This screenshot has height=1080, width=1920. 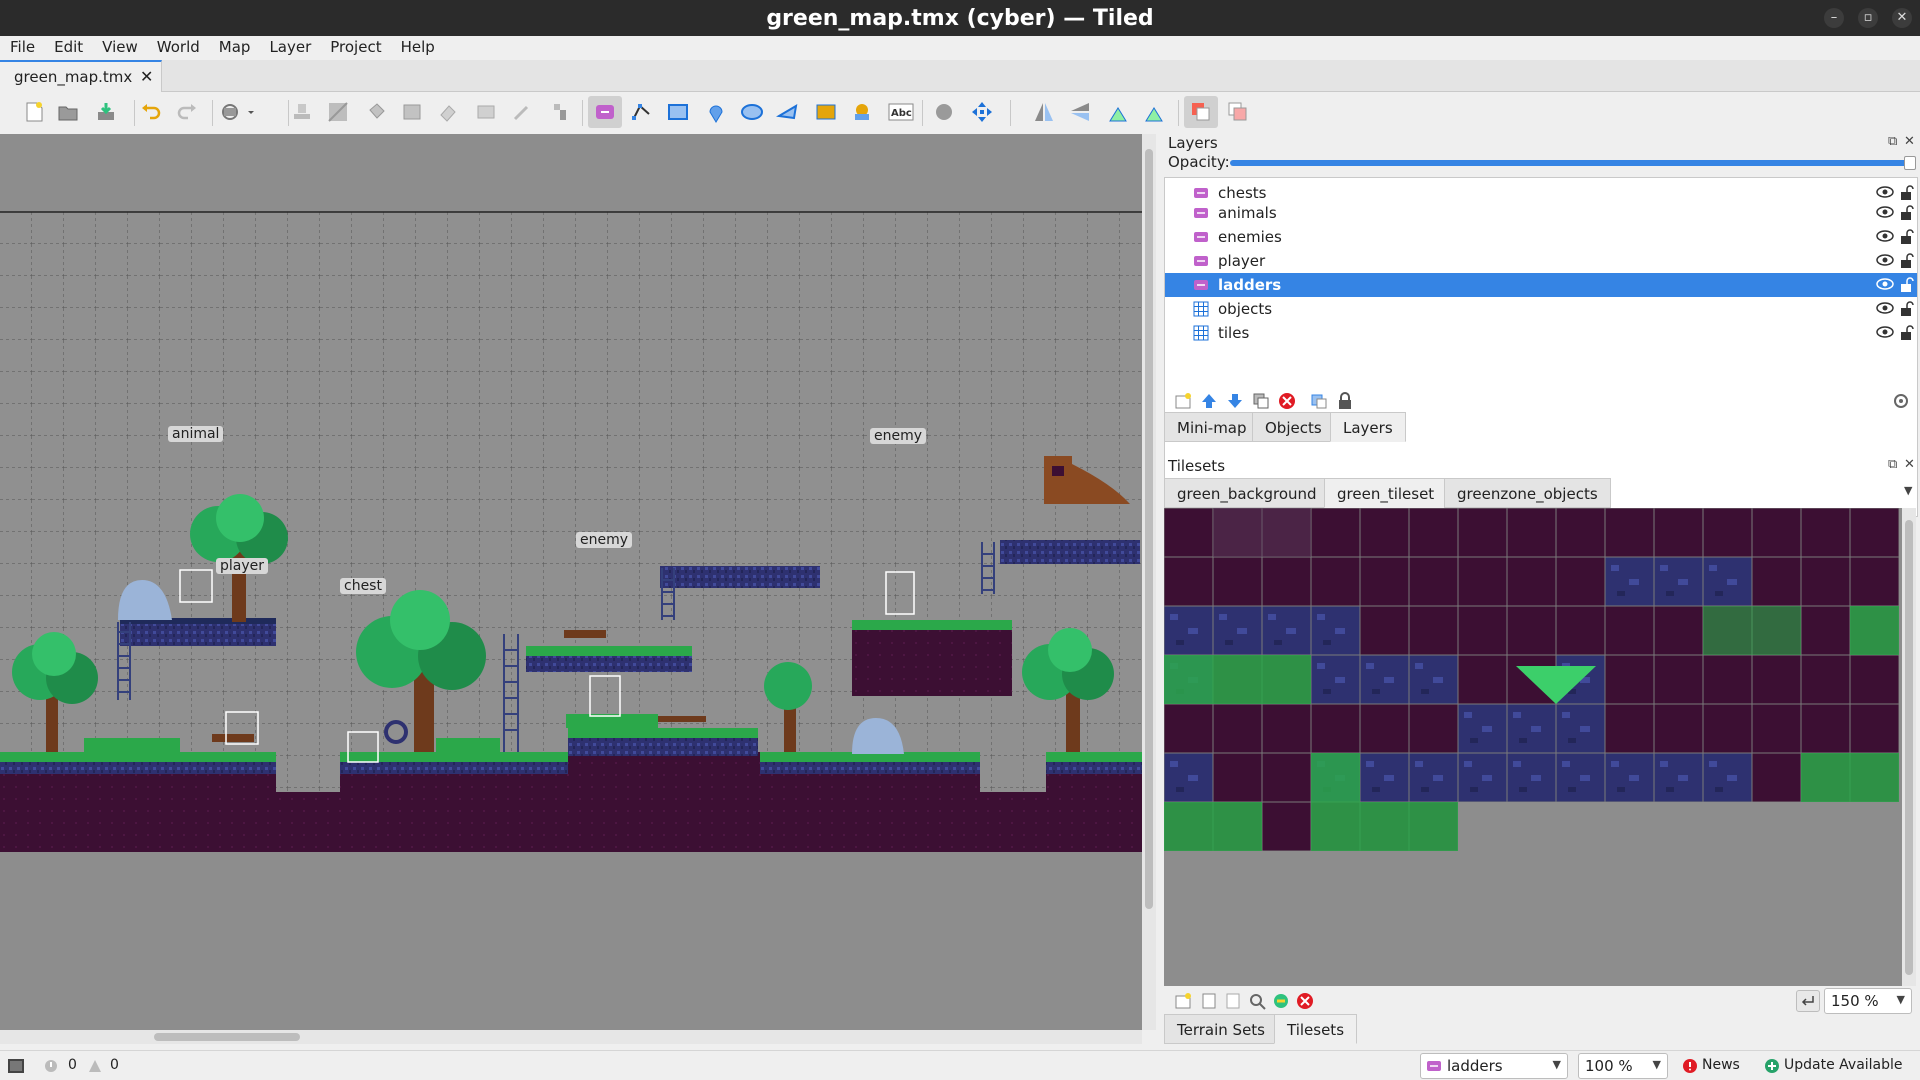 I want to click on same-tile-select-icon, so click(x=560, y=112).